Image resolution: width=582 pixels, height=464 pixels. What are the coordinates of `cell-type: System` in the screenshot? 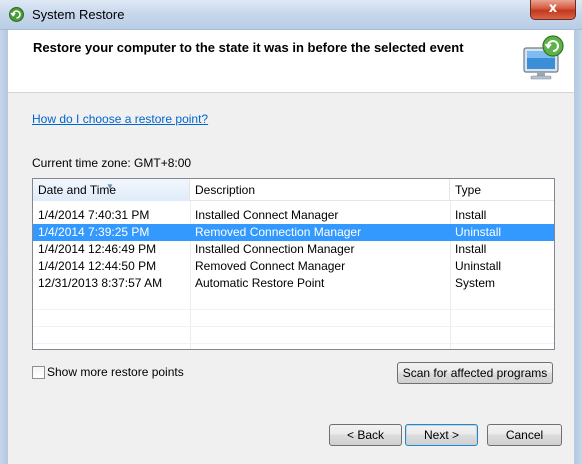 It's located at (475, 283).